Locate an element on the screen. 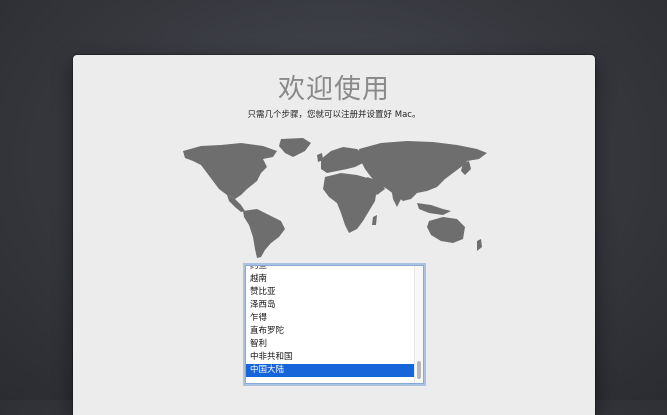 The height and width of the screenshot is (415, 667). scrollbar-thumb is located at coordinates (419, 370).